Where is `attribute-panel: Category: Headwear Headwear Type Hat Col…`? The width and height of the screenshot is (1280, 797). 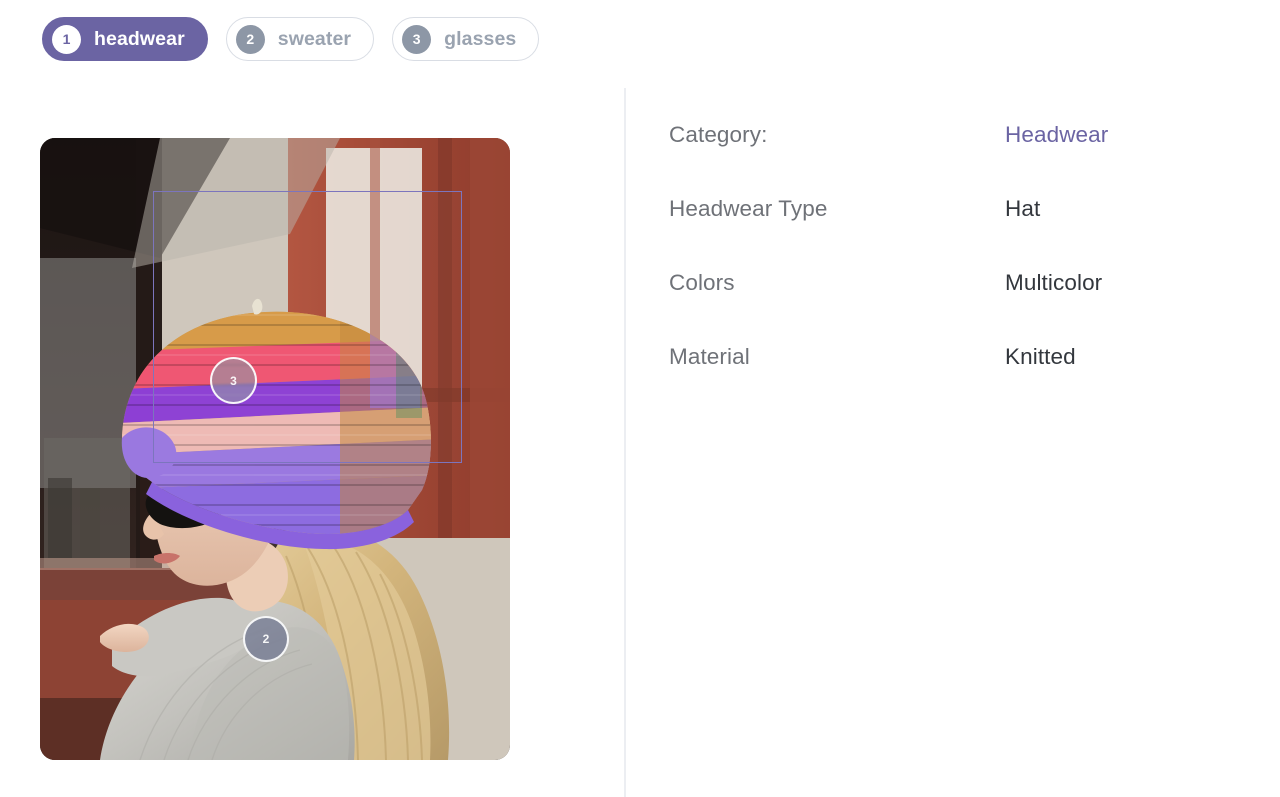
attribute-panel: Category: Headwear Headwear Type Hat Col… is located at coordinates (949, 246).